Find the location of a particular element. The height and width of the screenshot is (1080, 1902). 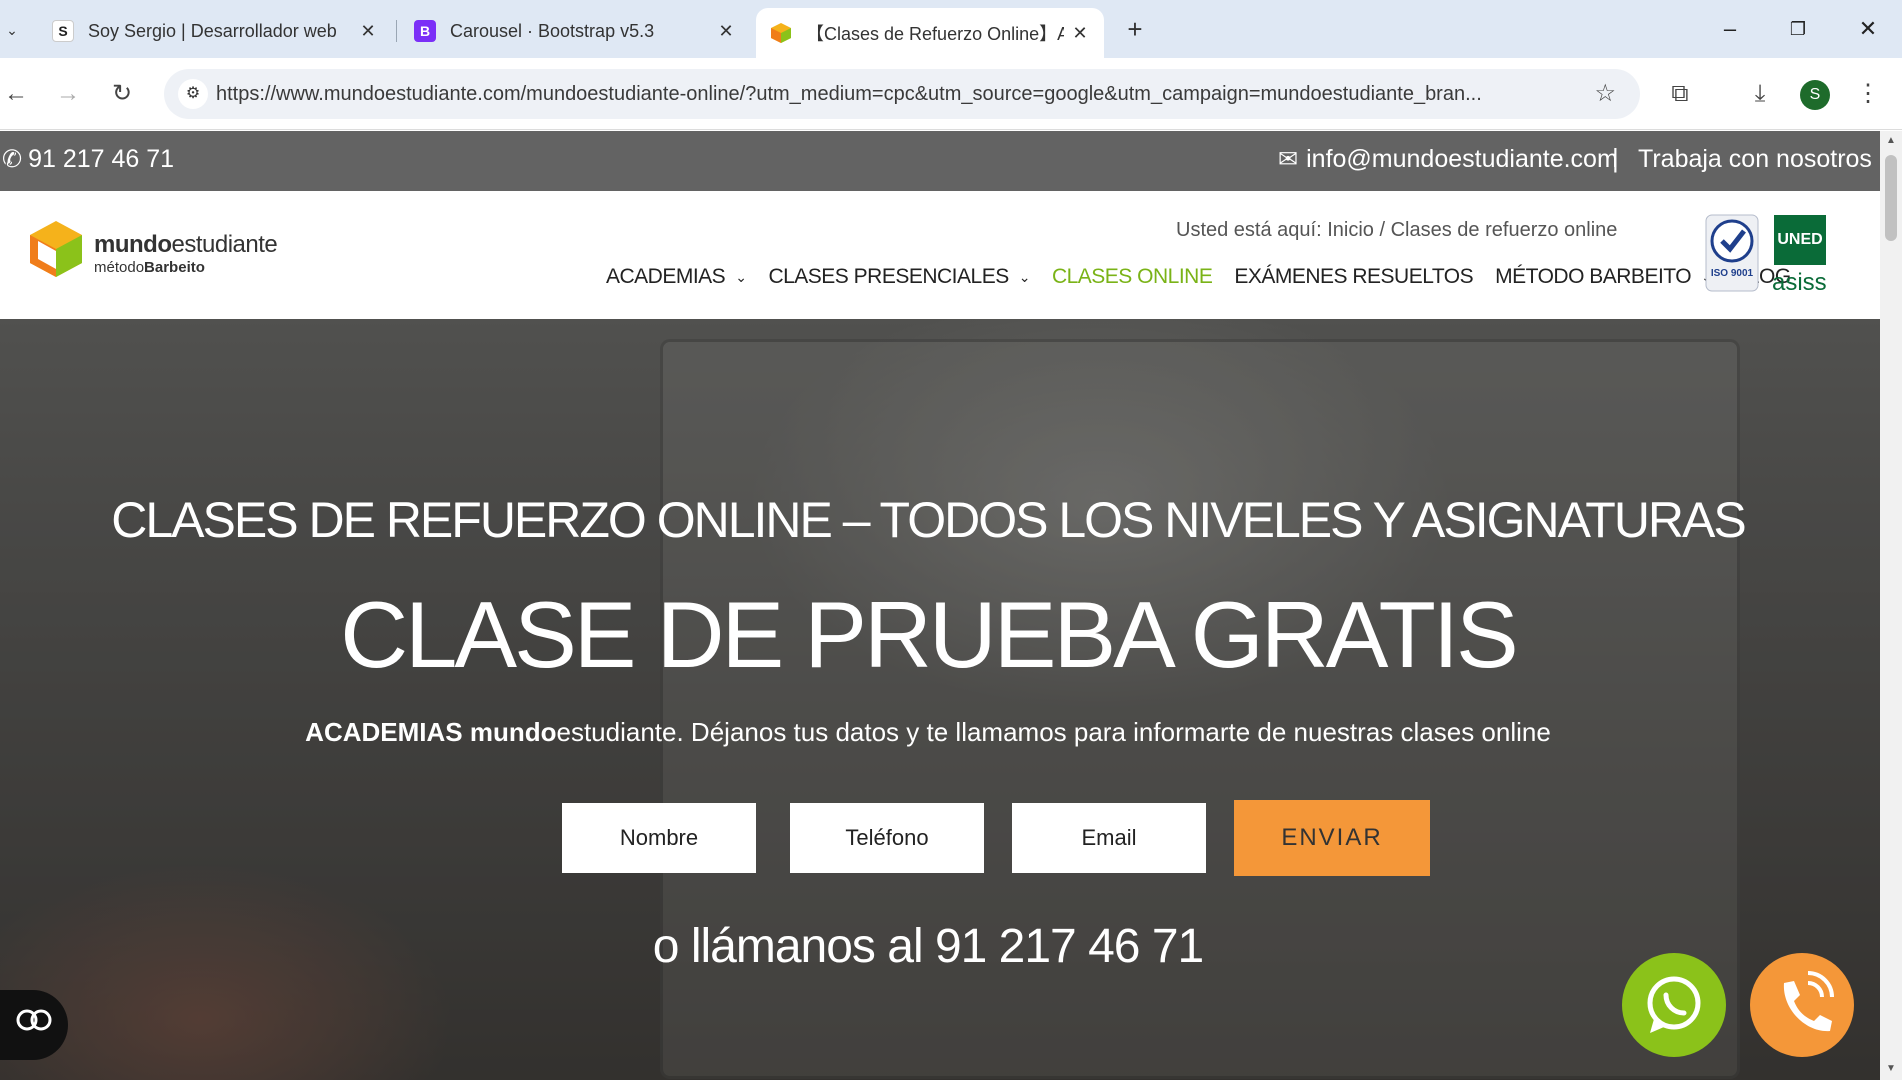

tab-bootstrap-carousel: B Carousel · Bootstrap v5.3 ✕ is located at coordinates (575, 31).